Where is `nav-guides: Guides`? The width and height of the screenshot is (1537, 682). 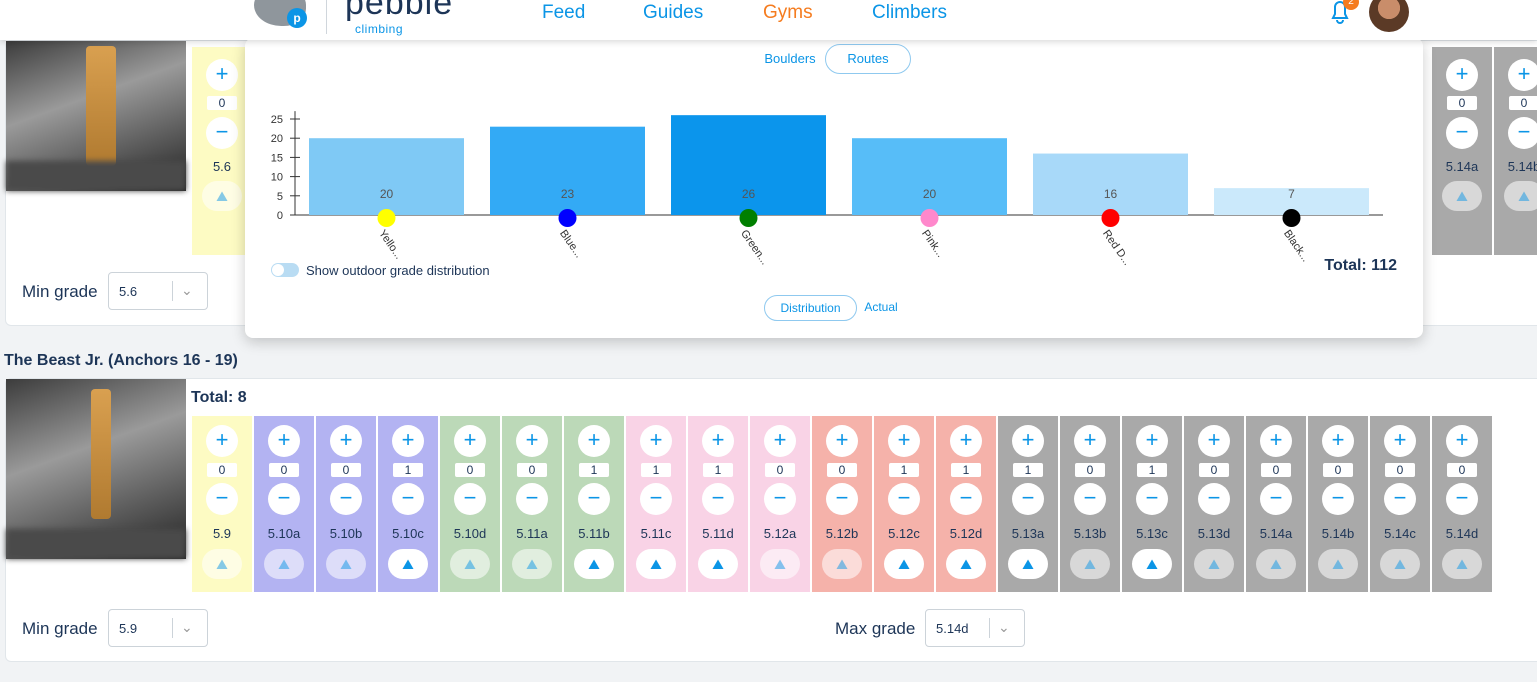 nav-guides: Guides is located at coordinates (673, 13).